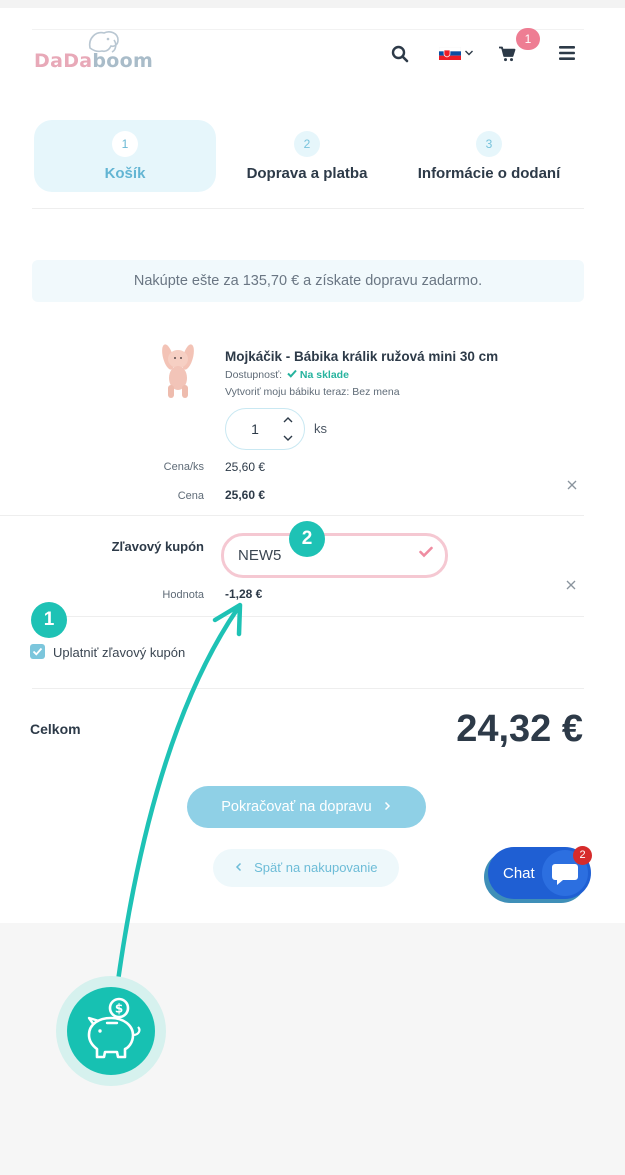  I want to click on piggy-bank-icon: $, so click(114, 1028).